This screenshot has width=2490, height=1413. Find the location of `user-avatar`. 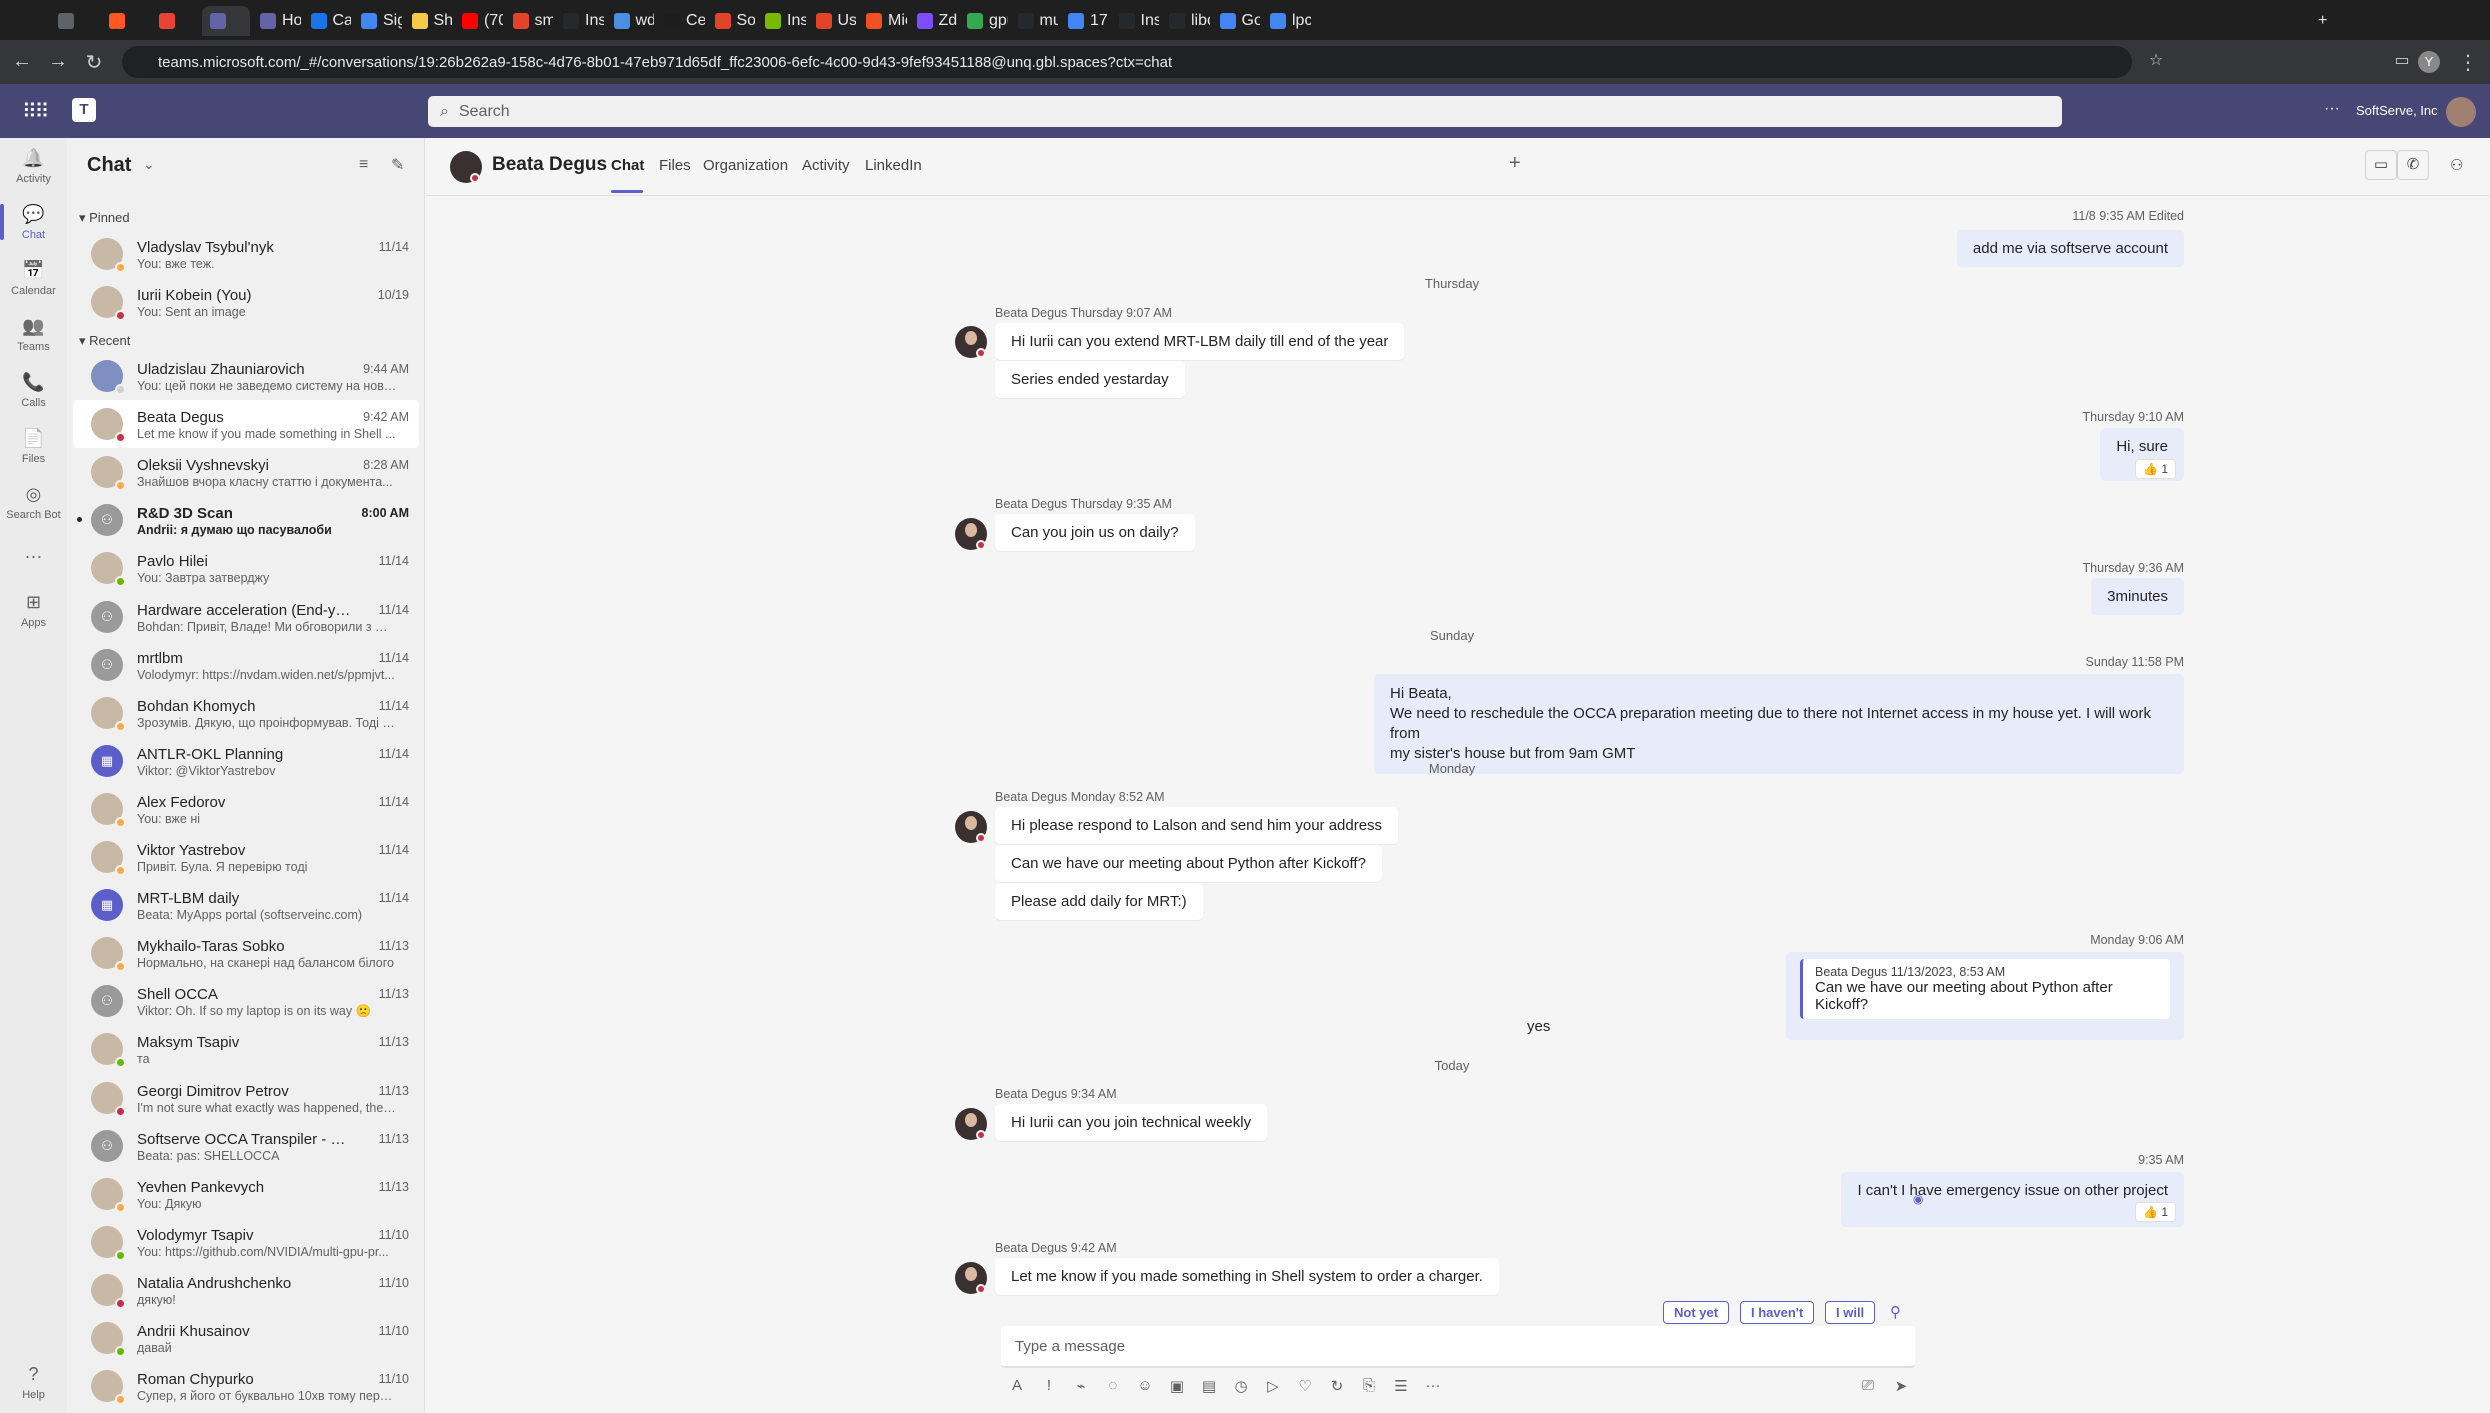

user-avatar is located at coordinates (2461, 112).